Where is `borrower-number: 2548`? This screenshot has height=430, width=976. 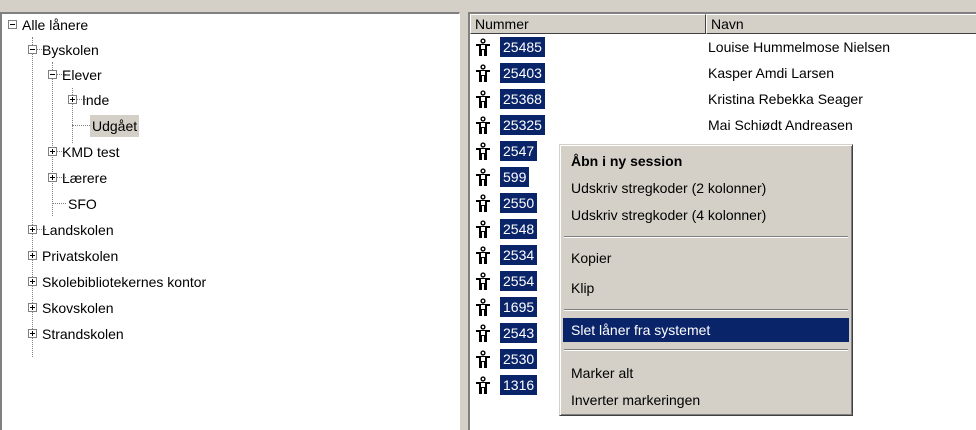 borrower-number: 2548 is located at coordinates (519, 229).